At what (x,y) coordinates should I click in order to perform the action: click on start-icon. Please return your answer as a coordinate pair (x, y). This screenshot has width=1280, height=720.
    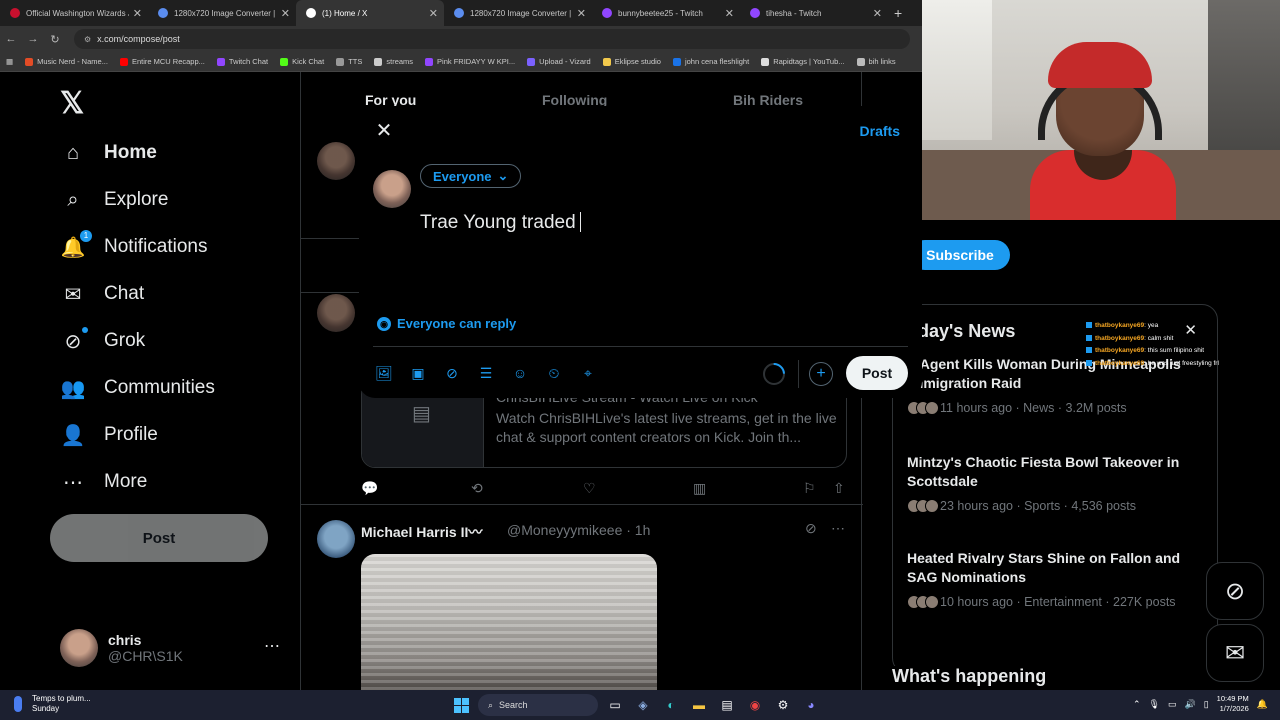
    Looking at the image, I should click on (461, 705).